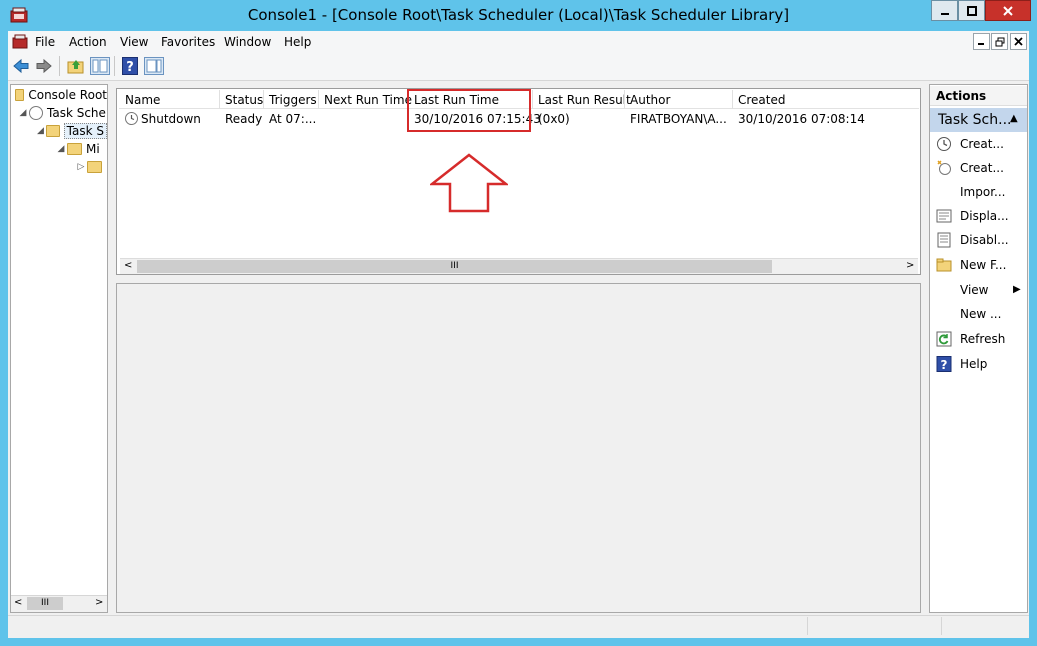 Image resolution: width=1037 pixels, height=646 pixels. I want to click on folder-icon, so click(74, 149).